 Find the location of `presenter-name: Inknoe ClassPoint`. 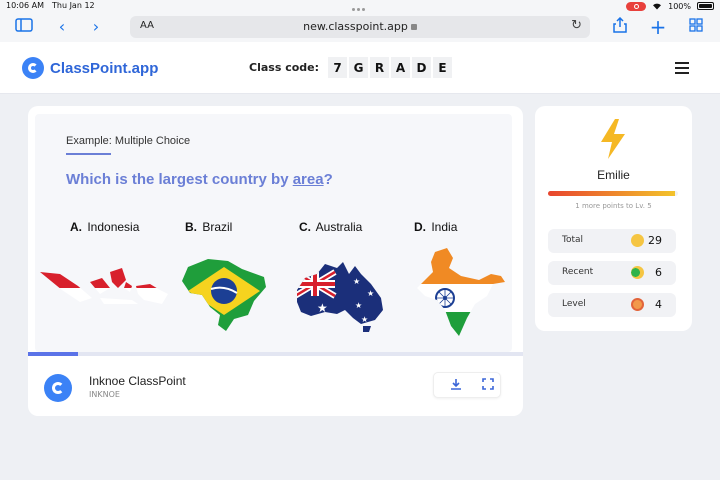

presenter-name: Inknoe ClassPoint is located at coordinates (137, 381).